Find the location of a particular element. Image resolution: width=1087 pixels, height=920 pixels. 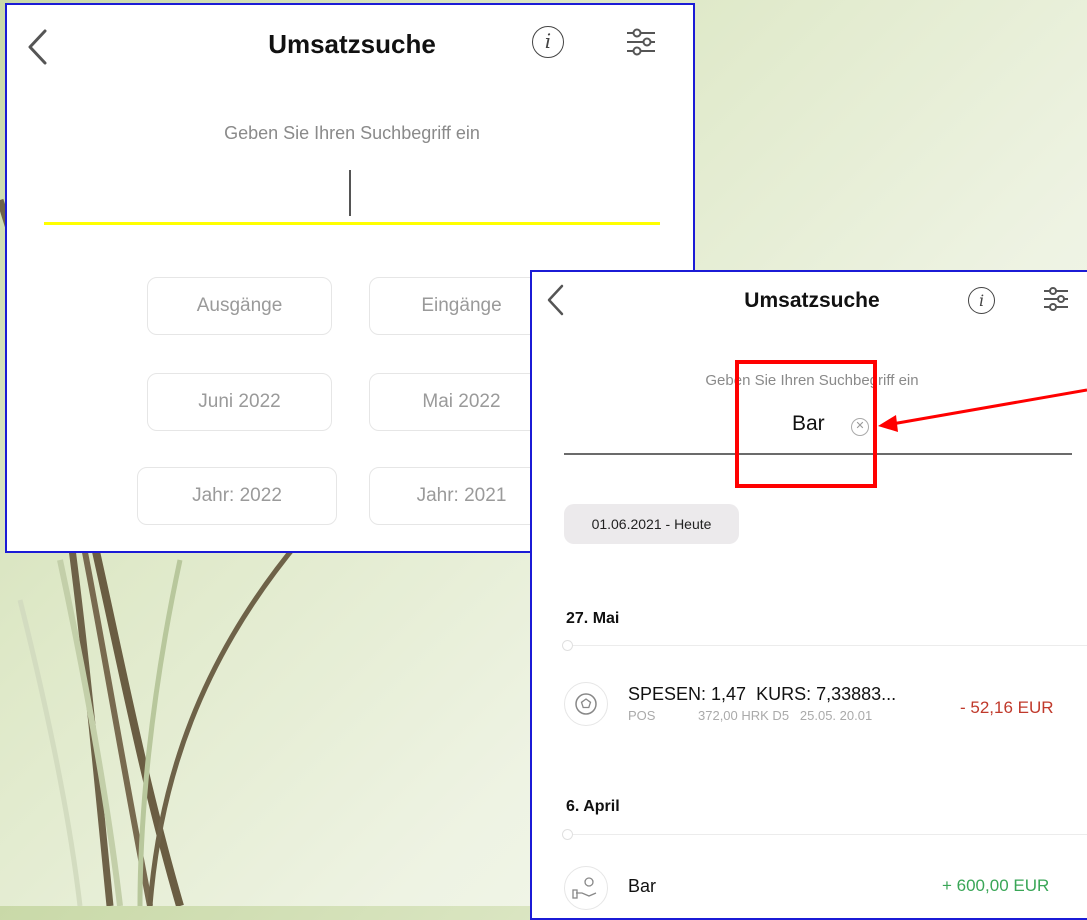

text-cursor is located at coordinates (350, 193).